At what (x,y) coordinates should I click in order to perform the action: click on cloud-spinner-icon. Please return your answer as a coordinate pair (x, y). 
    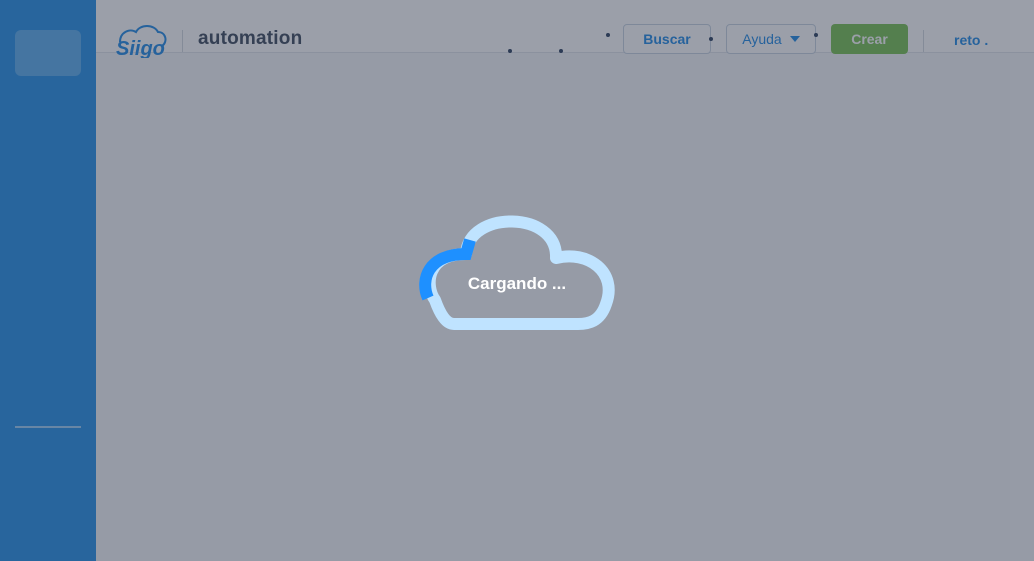
    Looking at the image, I should click on (517, 272).